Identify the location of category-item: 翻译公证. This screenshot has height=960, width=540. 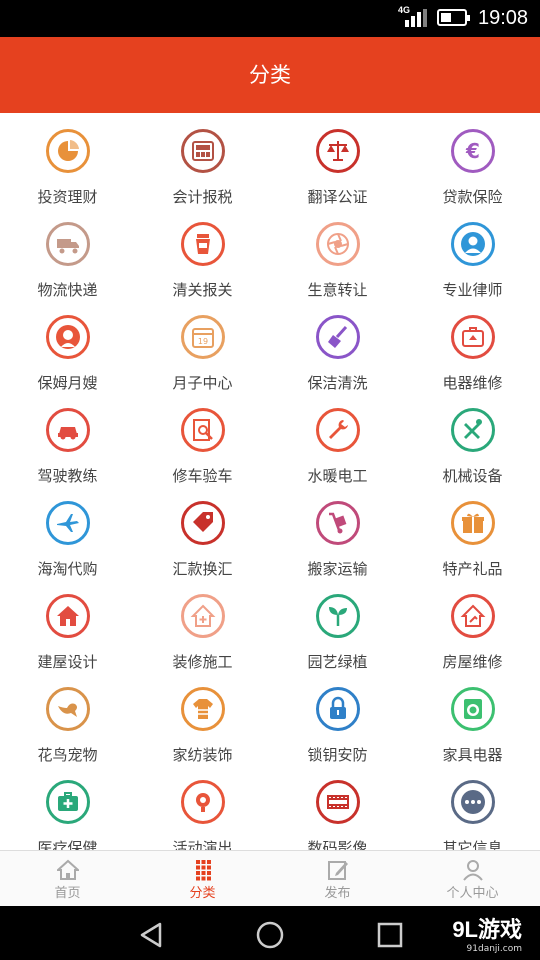
(337, 159).